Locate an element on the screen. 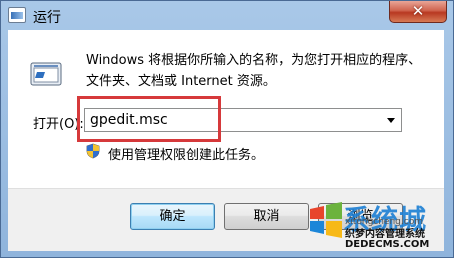 The width and height of the screenshot is (454, 258). watermark-subtitle: 织梦内容管理系统 is located at coordinates (385, 234).